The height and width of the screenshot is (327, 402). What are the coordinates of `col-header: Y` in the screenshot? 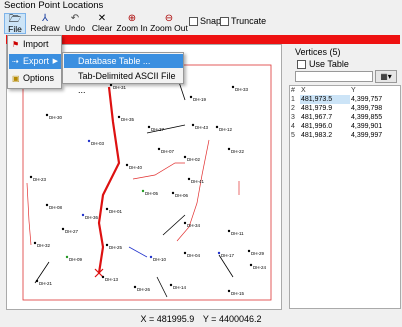 It's located at (353, 90).